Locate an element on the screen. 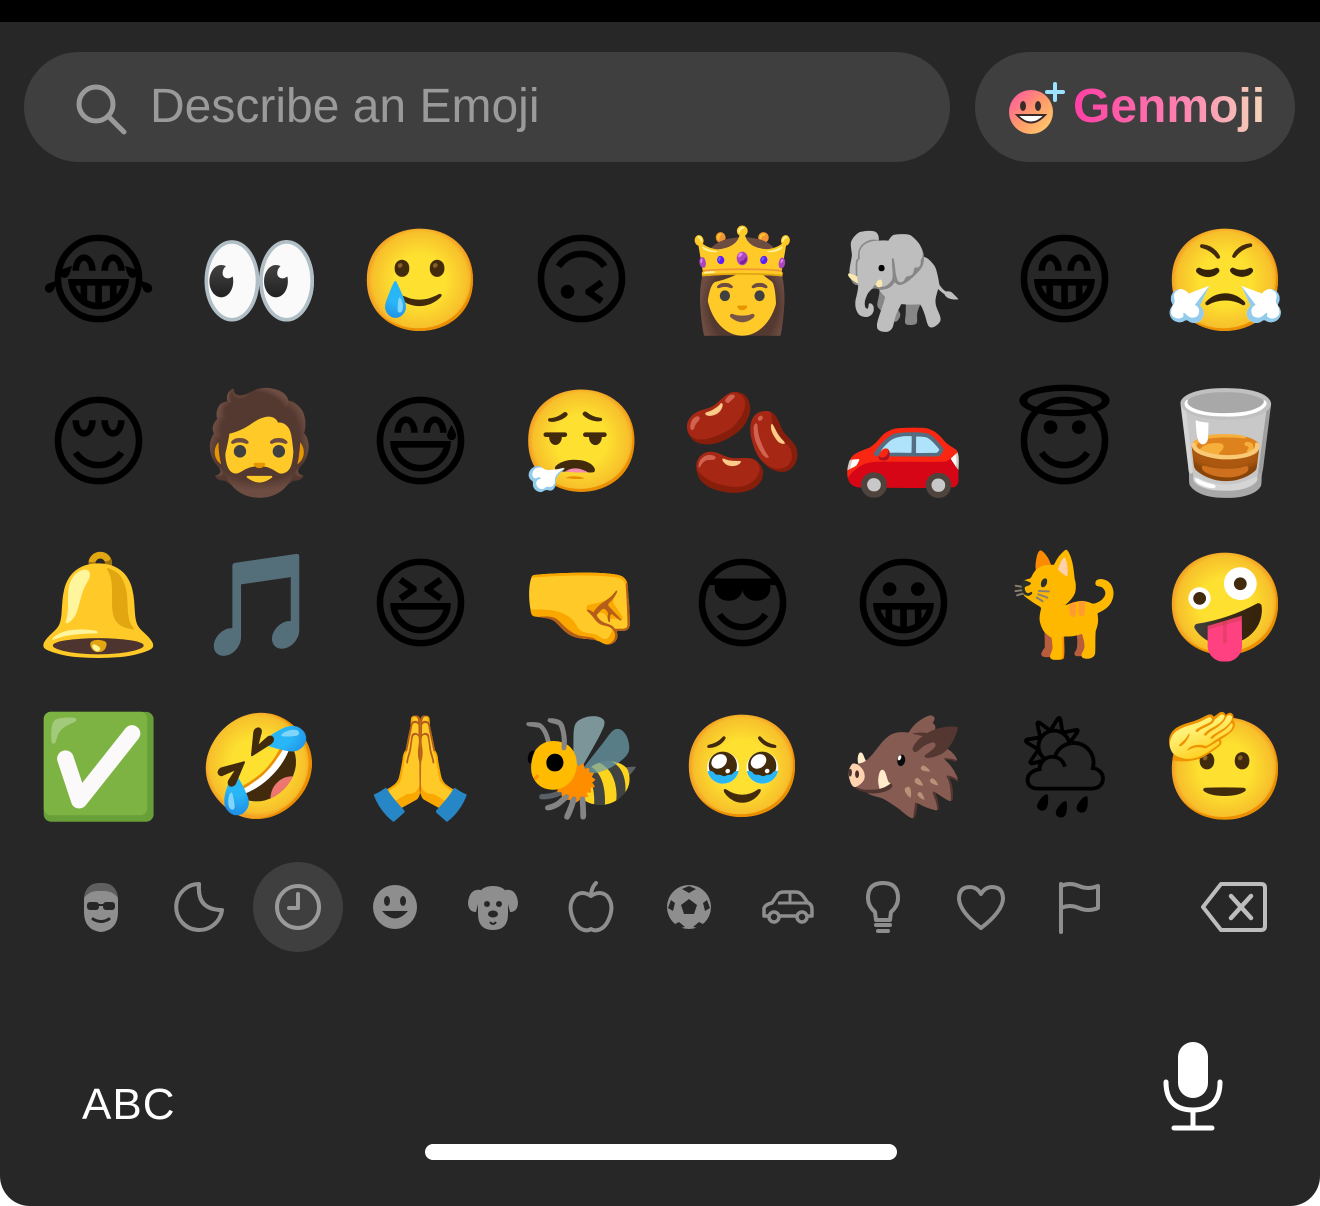 The height and width of the screenshot is (1206, 1320). heart-icon is located at coordinates (981, 907).